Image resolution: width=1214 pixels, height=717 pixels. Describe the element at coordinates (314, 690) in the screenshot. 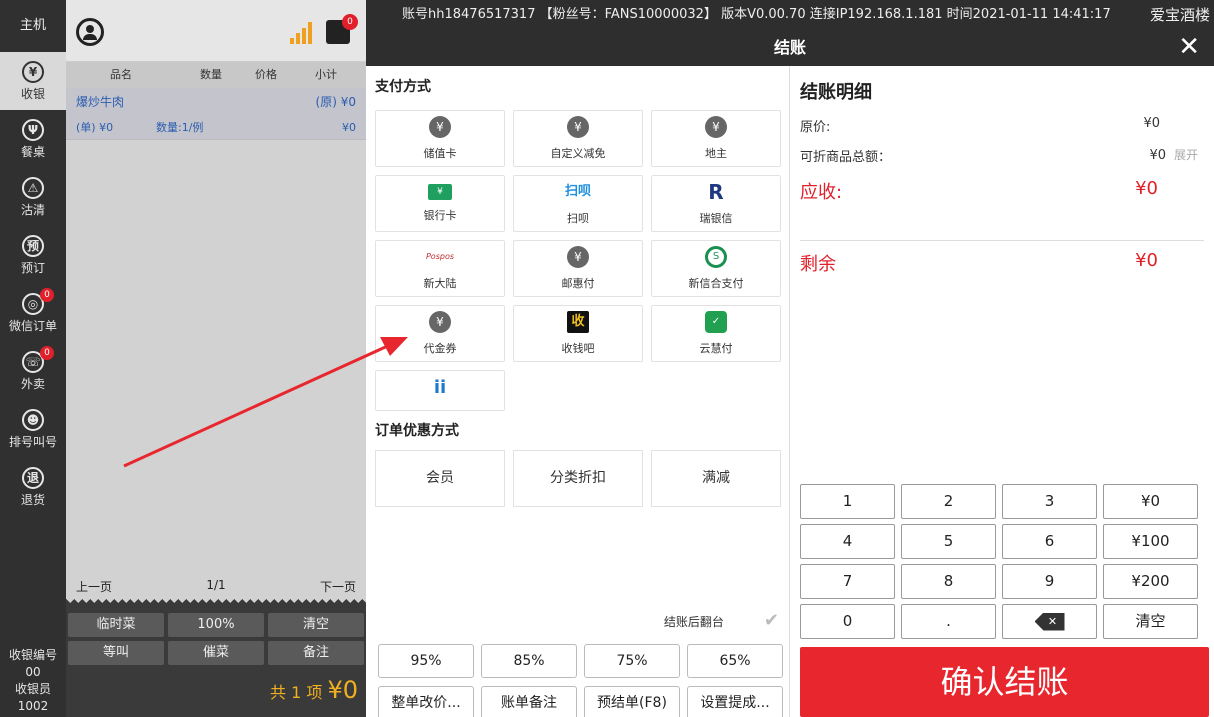

I see `order-total: 共 1 项 ¥0` at that location.